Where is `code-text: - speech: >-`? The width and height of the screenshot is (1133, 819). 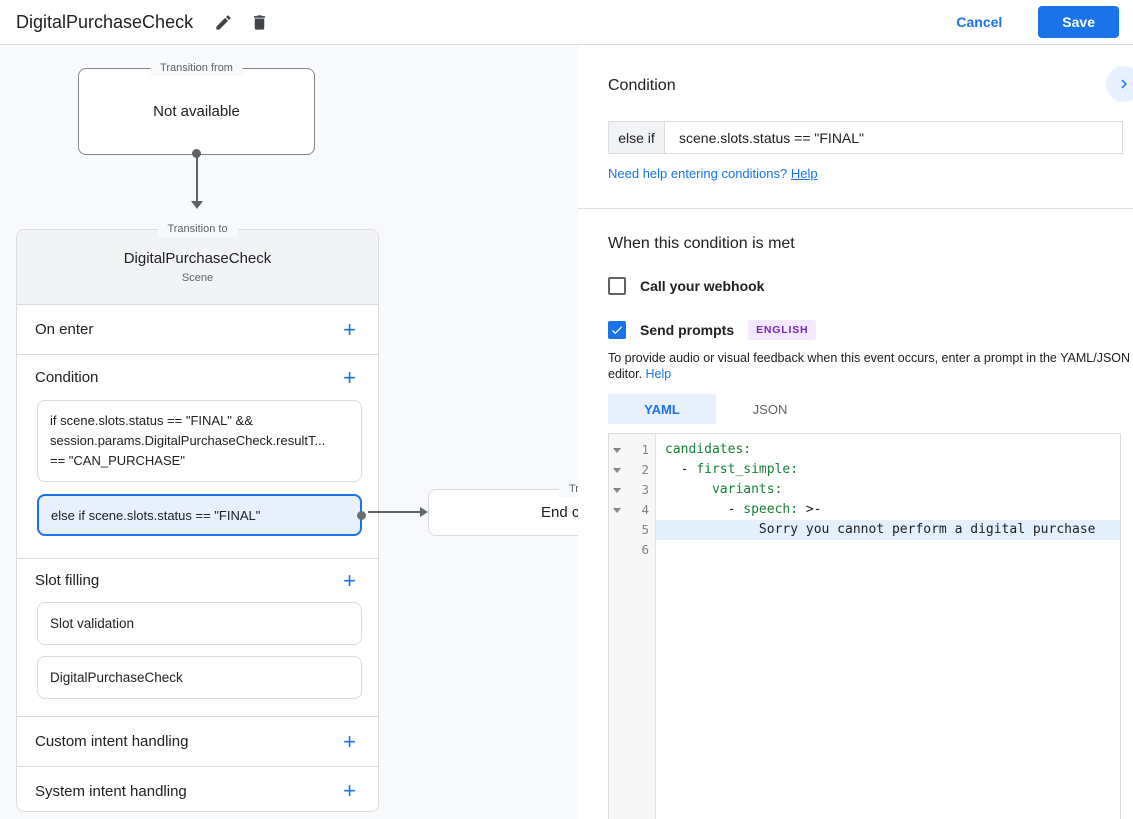 code-text: - speech: >- is located at coordinates (743, 509).